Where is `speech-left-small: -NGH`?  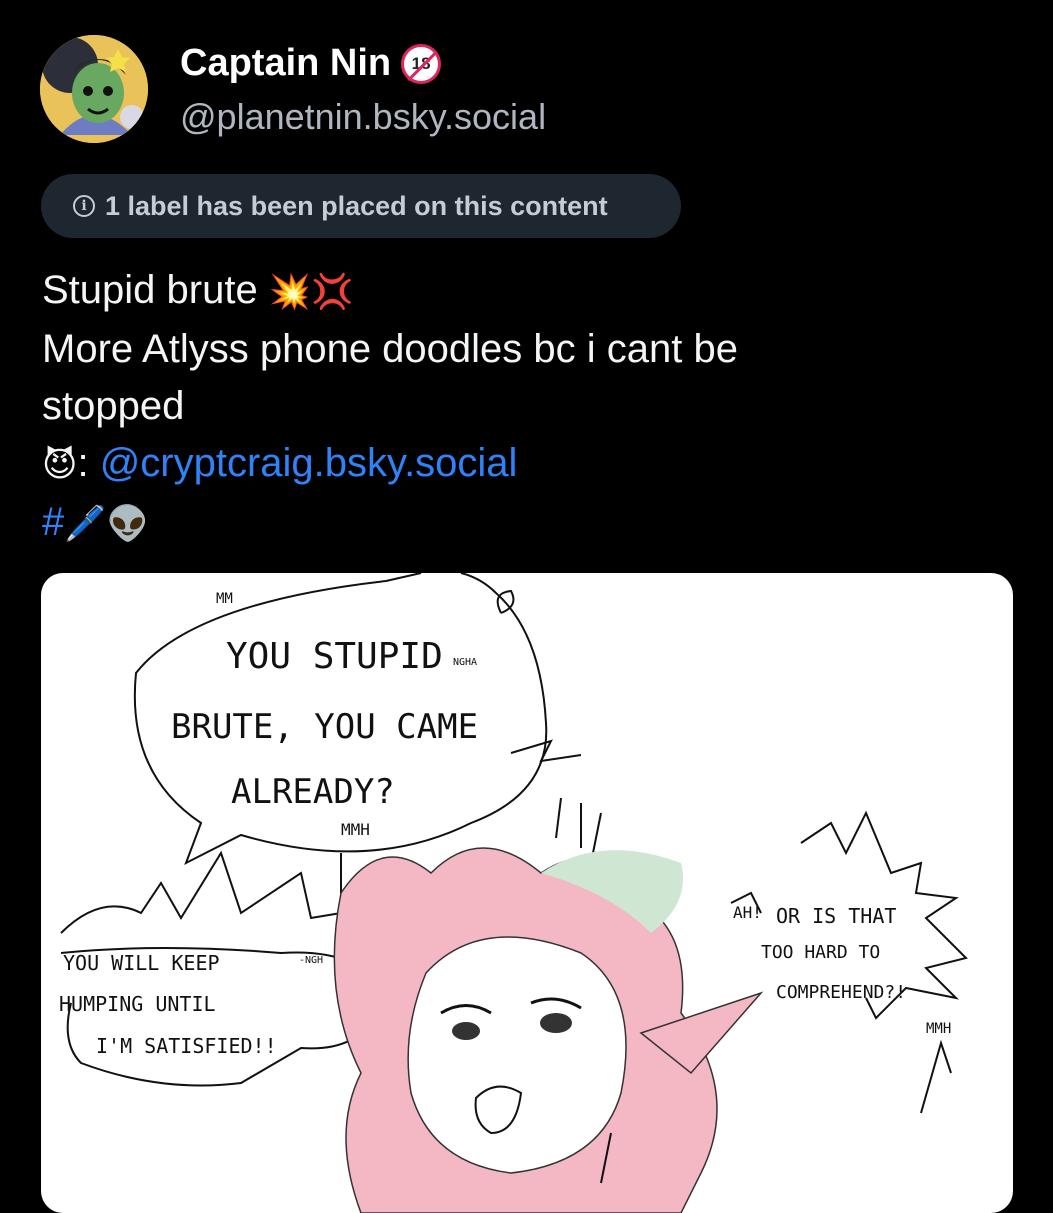
speech-left-small: -NGH is located at coordinates (311, 960).